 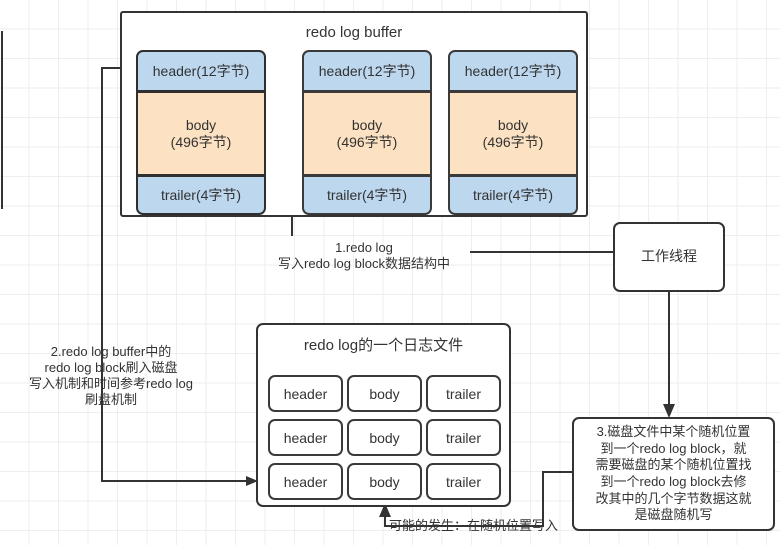 What do you see at coordinates (513, 195) in the screenshot?
I see `block-2-trailer: trailer(4字节)` at bounding box center [513, 195].